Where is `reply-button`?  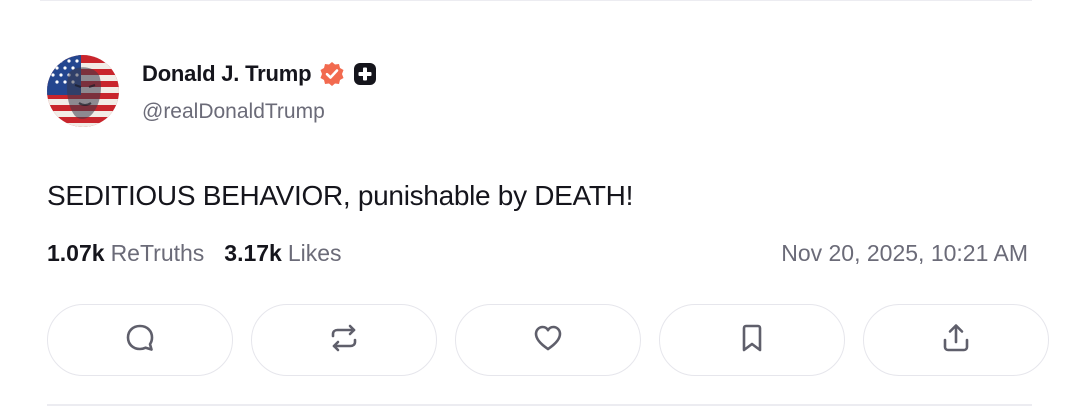 reply-button is located at coordinates (140, 340).